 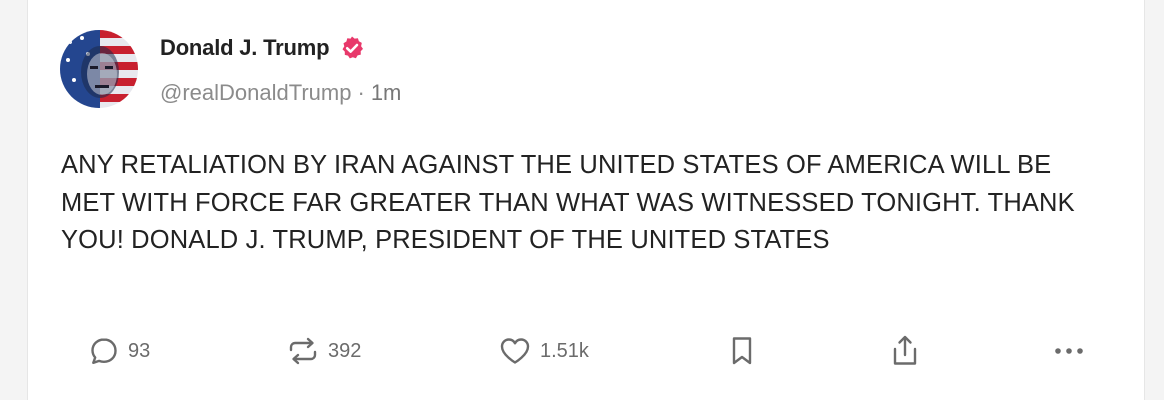 I want to click on like-button: 1.51k, so click(x=543, y=351).